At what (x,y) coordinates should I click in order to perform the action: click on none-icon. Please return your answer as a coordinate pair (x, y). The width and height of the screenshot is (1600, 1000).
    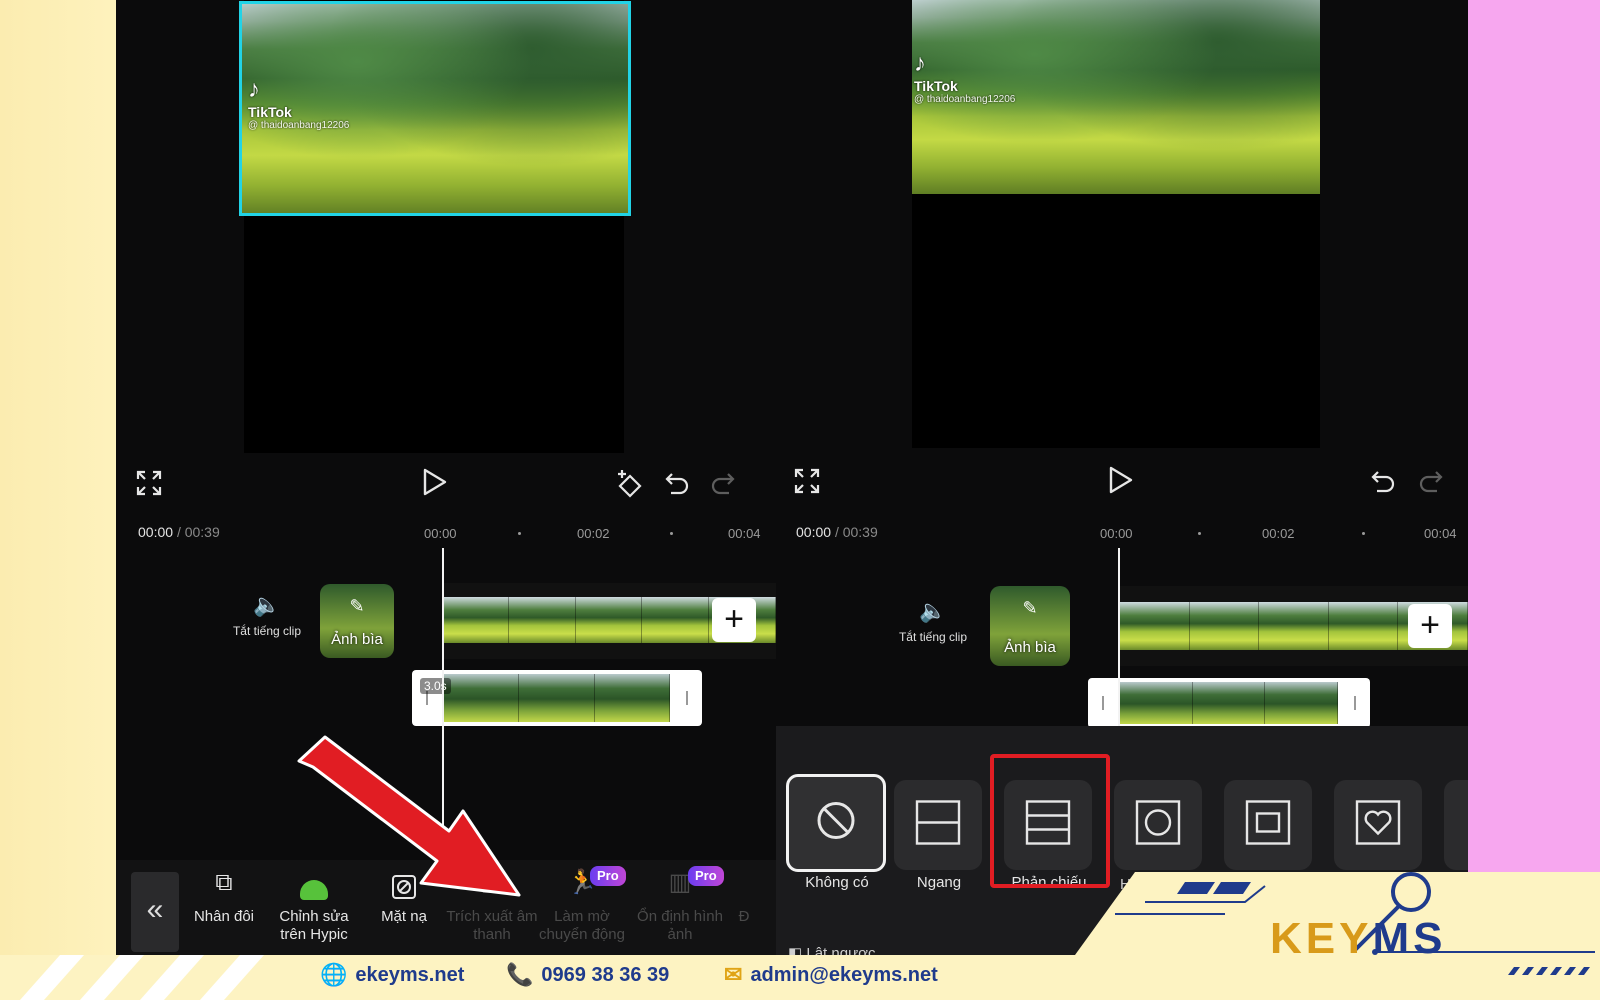
    Looking at the image, I should click on (836, 823).